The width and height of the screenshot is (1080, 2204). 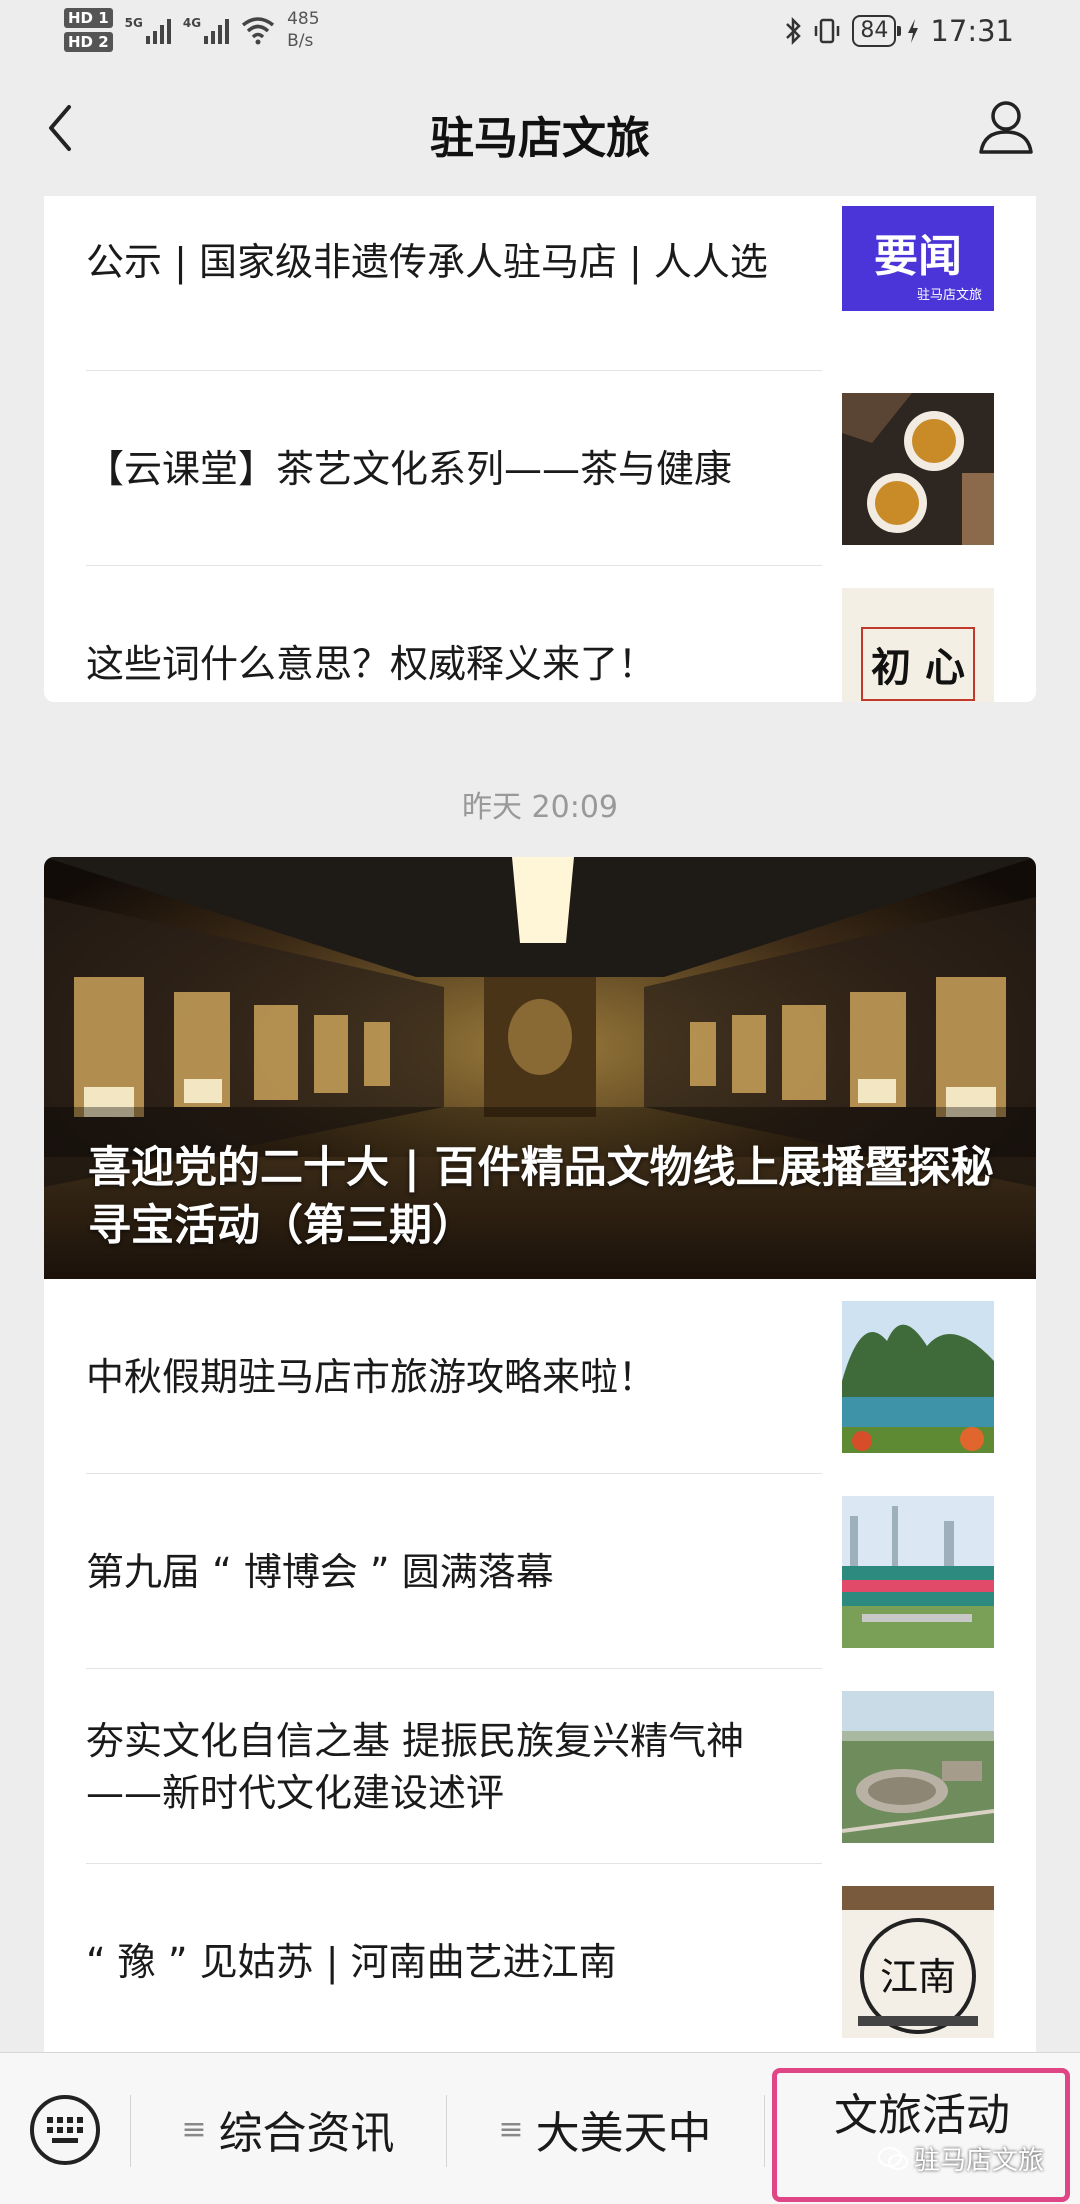 I want to click on thumb-label: 江南, so click(x=917, y=1976).